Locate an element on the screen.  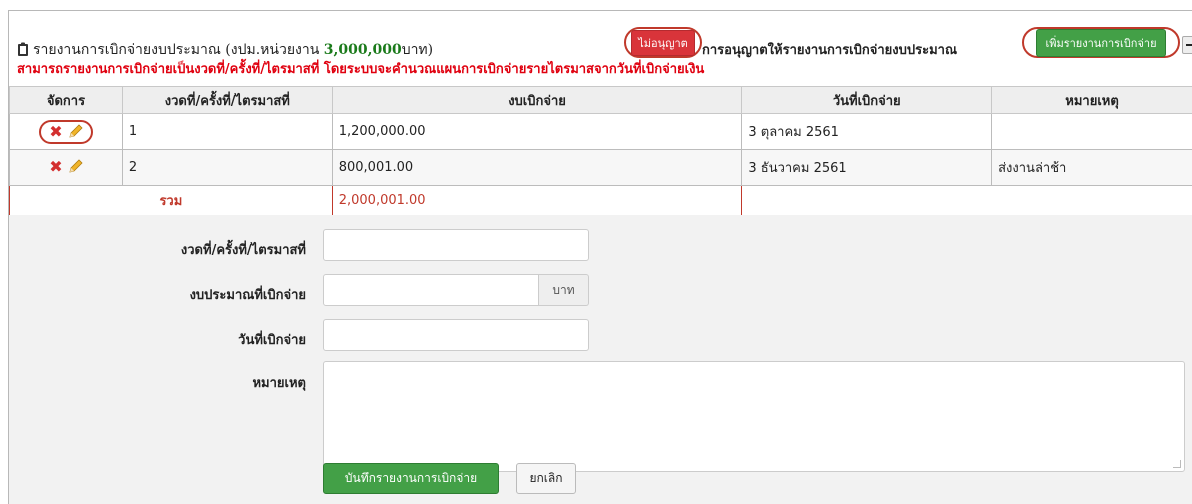
clipboard-icon is located at coordinates (23, 49).